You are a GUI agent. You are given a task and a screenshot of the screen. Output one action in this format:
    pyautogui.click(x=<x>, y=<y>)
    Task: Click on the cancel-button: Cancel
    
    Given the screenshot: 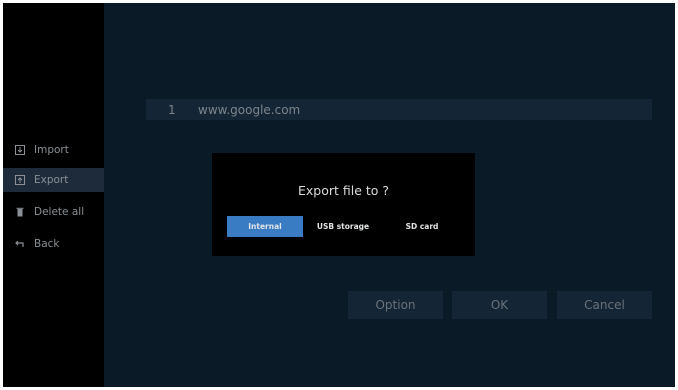 What is the action you would take?
    pyautogui.click(x=604, y=305)
    